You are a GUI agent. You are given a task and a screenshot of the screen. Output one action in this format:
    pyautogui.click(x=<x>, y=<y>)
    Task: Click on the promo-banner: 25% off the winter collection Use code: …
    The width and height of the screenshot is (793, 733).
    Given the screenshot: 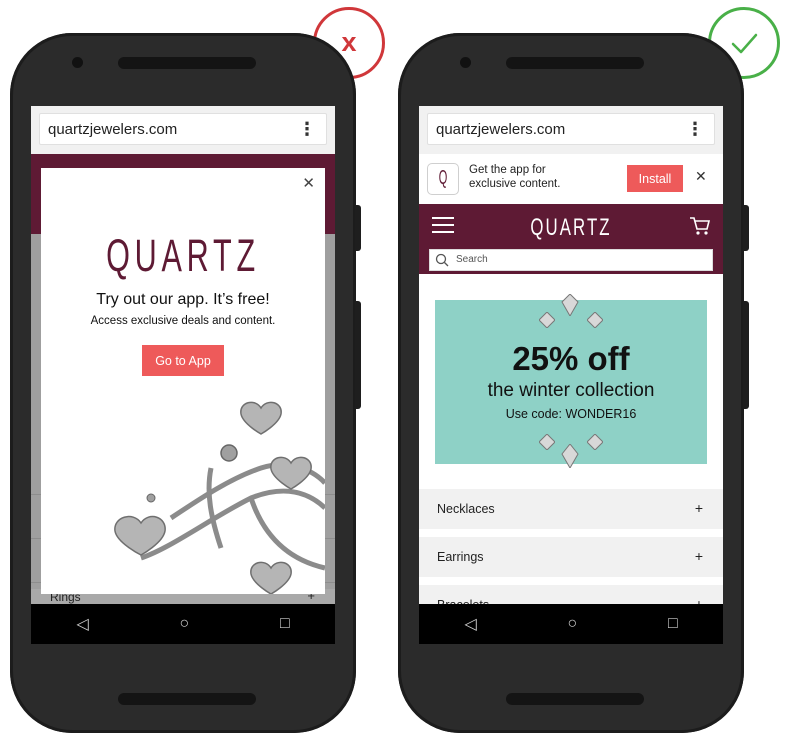 What is the action you would take?
    pyautogui.click(x=571, y=381)
    